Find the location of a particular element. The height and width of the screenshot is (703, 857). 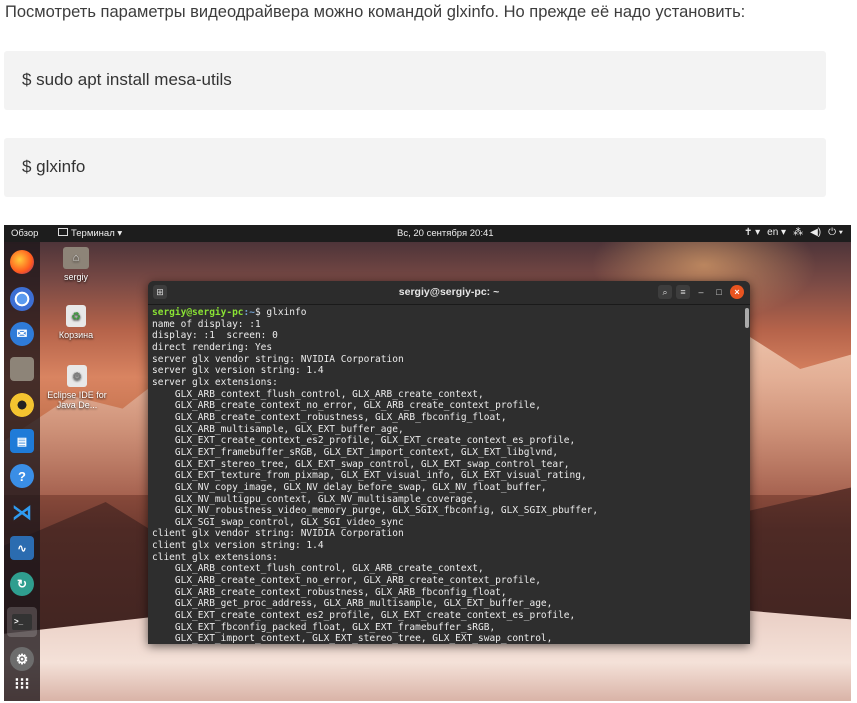

system-tray: ✝ ▾ en ▾ ⁂ ◀) ⏻ ▾ is located at coordinates (793, 232).